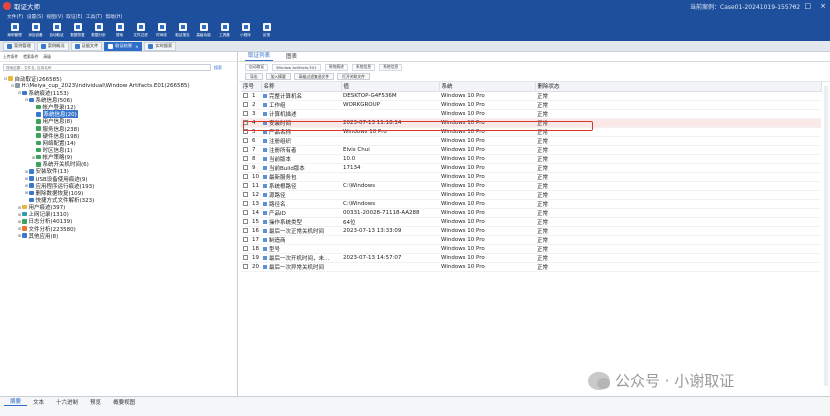 This screenshot has height=416, width=830. Describe the element at coordinates (531, 222) in the screenshot. I see `table-row: 15 操作系统类型 64位 Windows 10 Pro 正常` at that location.